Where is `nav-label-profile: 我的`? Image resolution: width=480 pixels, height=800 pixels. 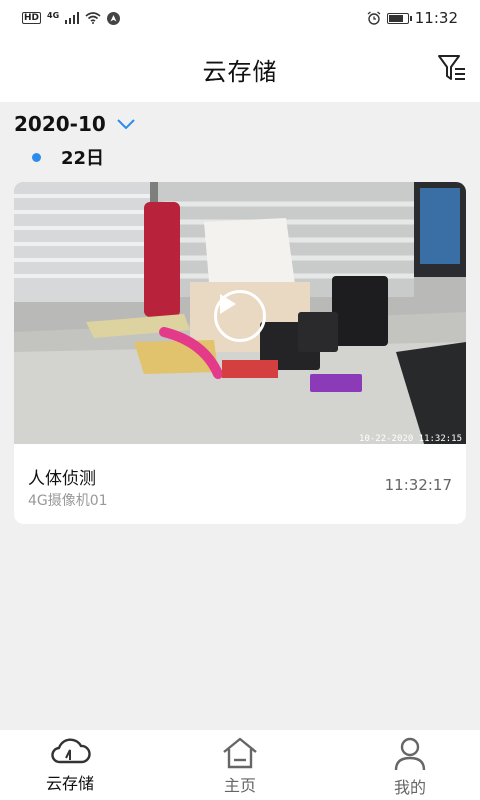 nav-label-profile: 我的 is located at coordinates (409, 787).